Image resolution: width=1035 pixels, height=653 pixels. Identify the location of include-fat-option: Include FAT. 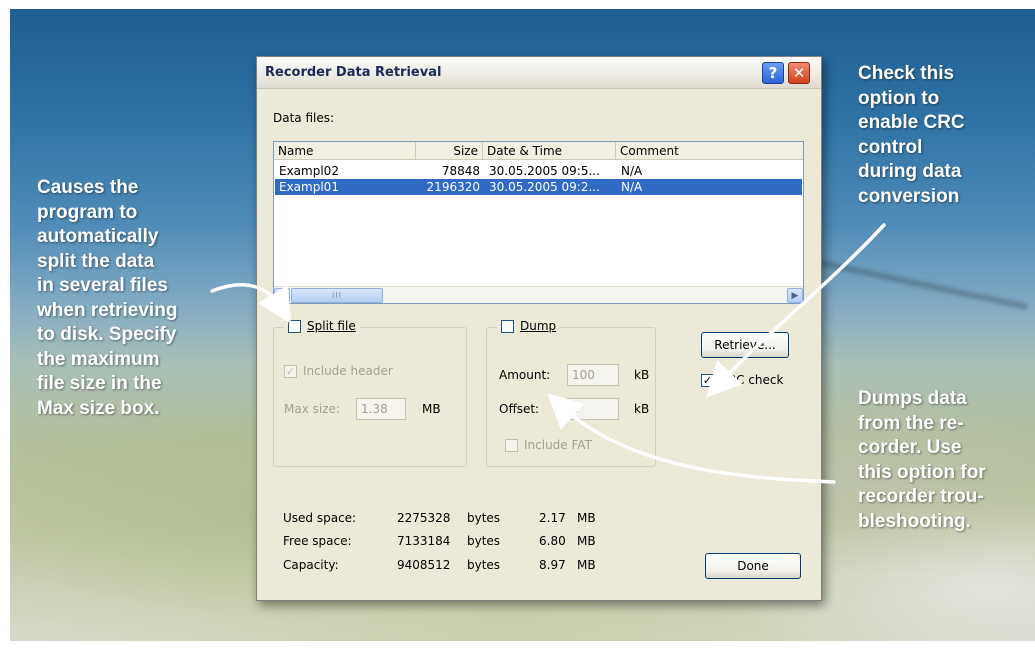
(548, 445).